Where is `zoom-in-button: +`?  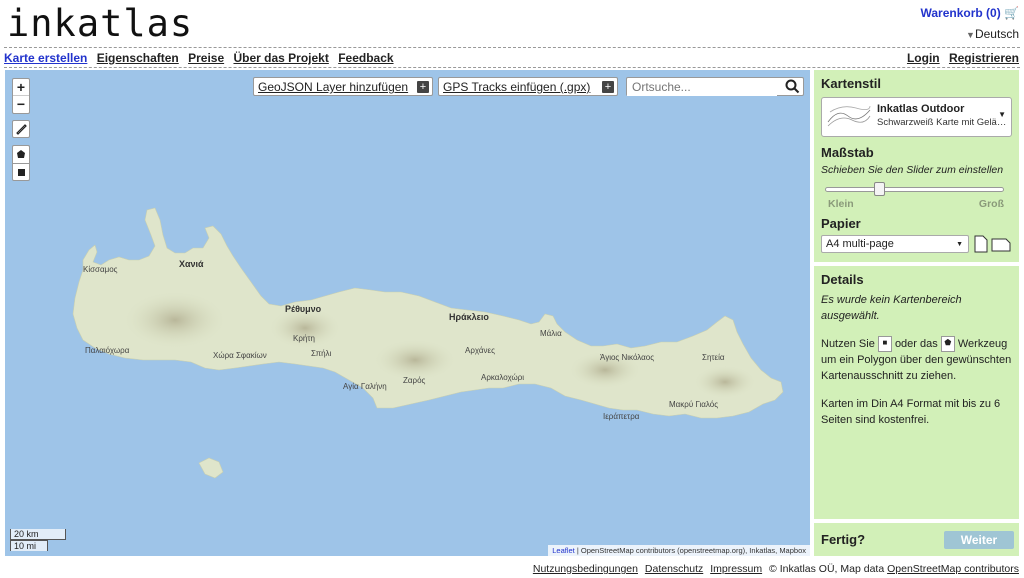
zoom-in-button: + is located at coordinates (21, 87).